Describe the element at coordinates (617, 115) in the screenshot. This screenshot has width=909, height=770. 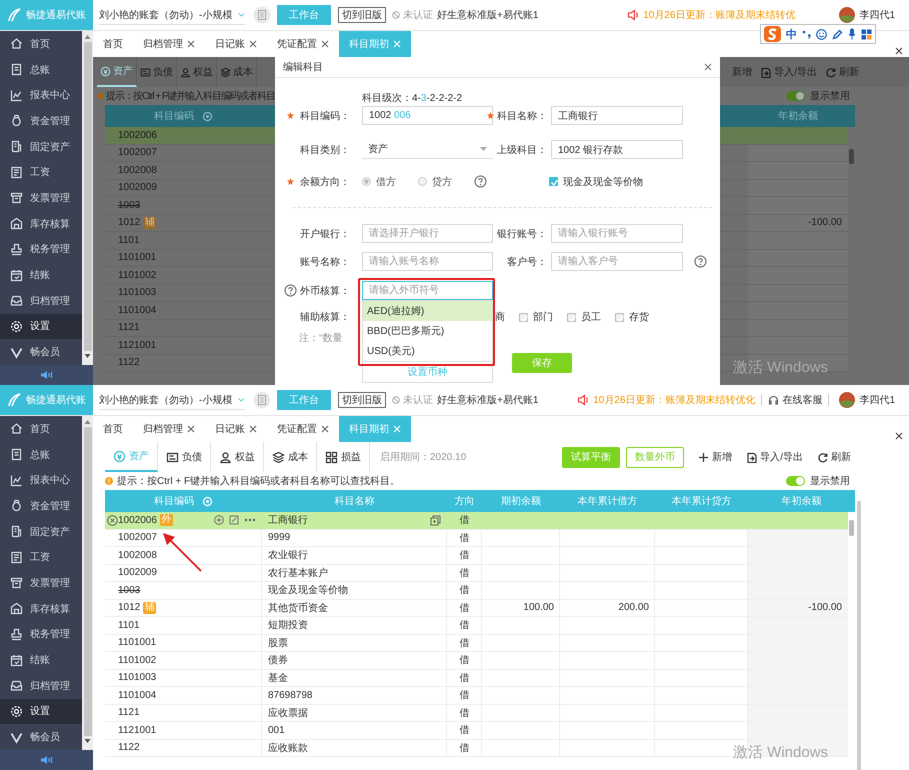
I see `input-field: 工商银行` at that location.